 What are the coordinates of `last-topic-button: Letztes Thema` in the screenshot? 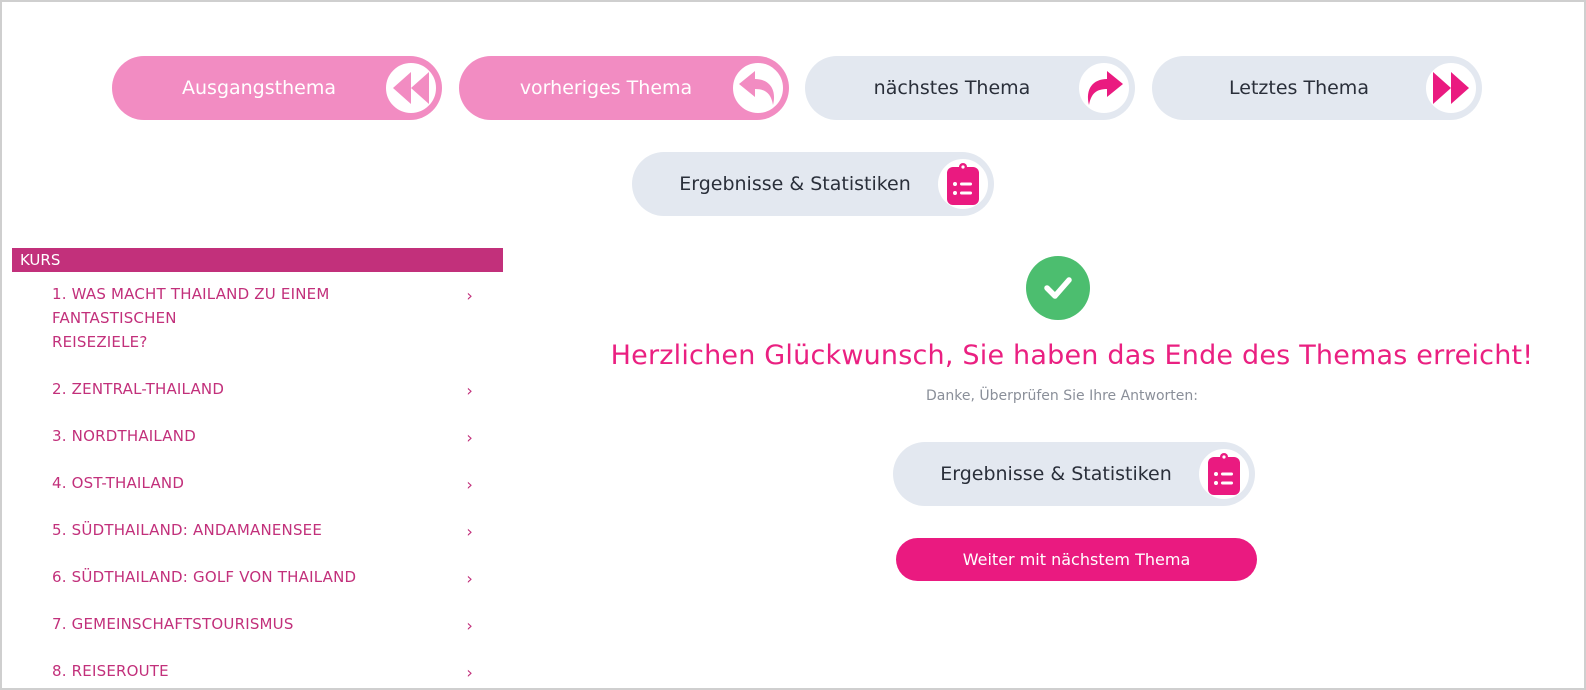 It's located at (1317, 88).